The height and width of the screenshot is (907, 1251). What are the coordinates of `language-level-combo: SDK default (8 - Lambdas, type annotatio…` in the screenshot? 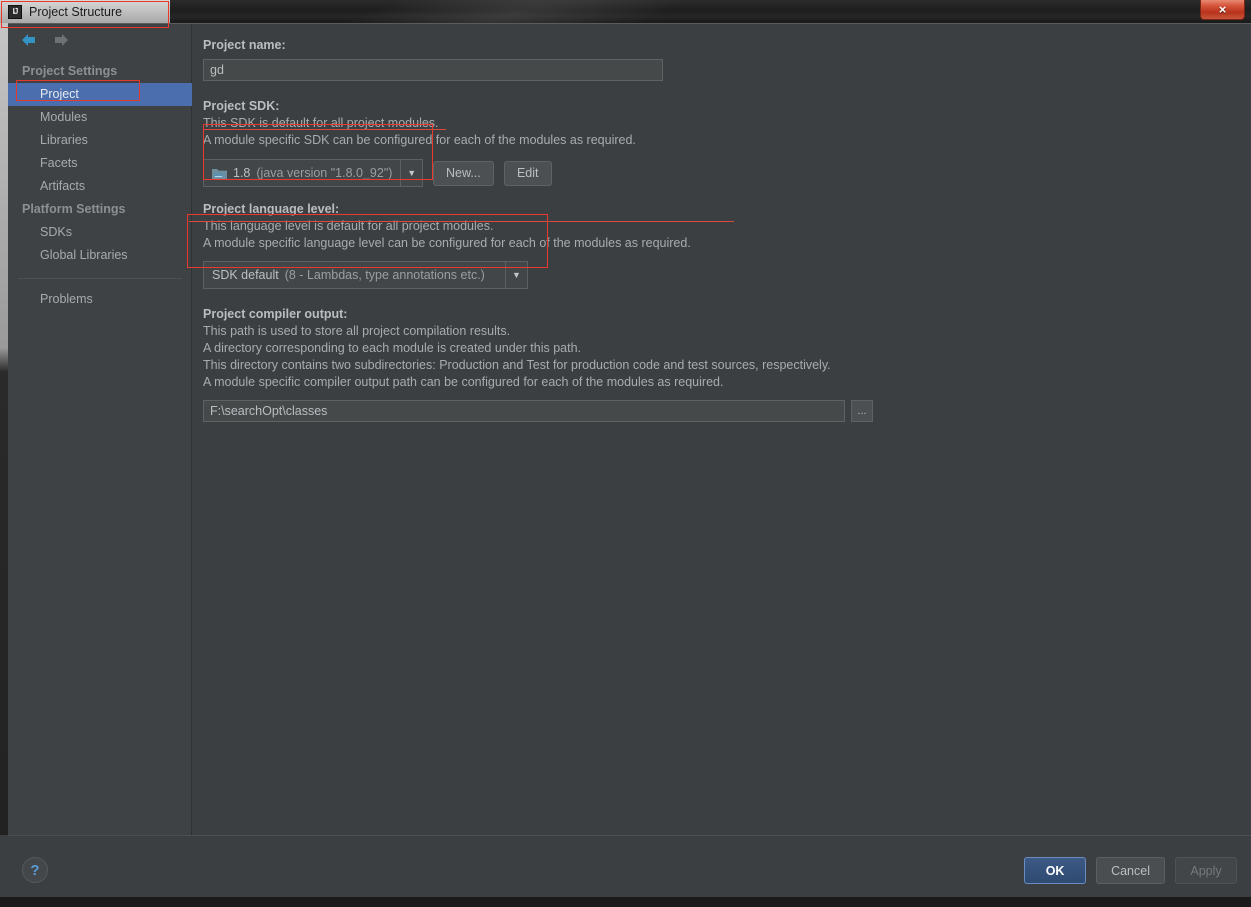 It's located at (365, 275).